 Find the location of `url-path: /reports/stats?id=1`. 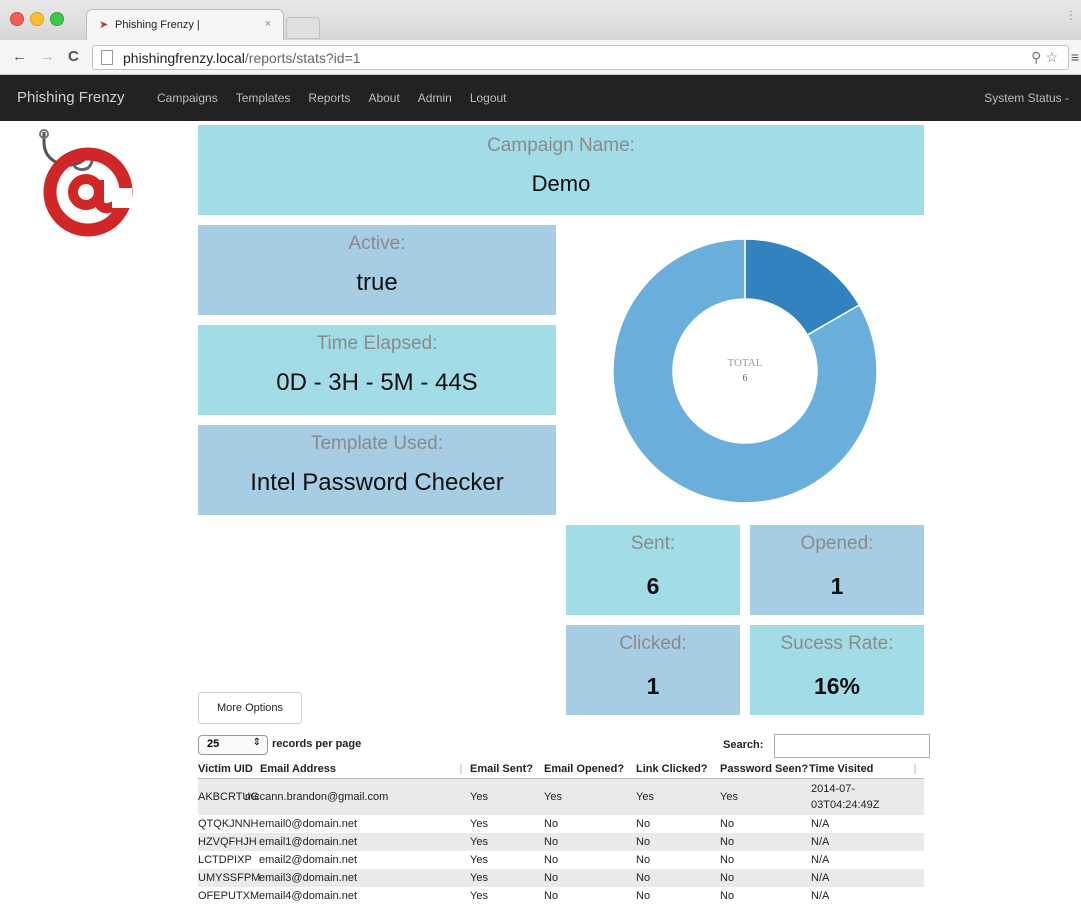

url-path: /reports/stats?id=1 is located at coordinates (302, 58).